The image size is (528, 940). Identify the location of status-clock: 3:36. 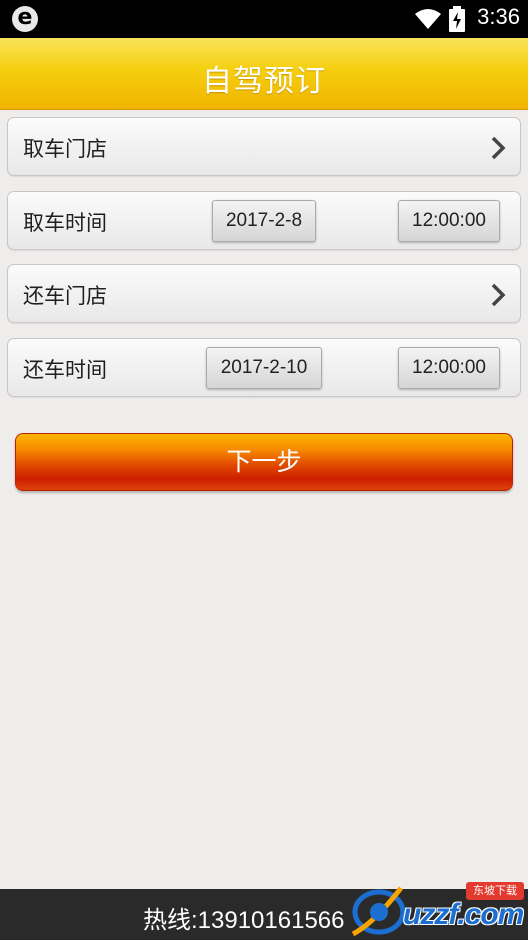
(498, 16).